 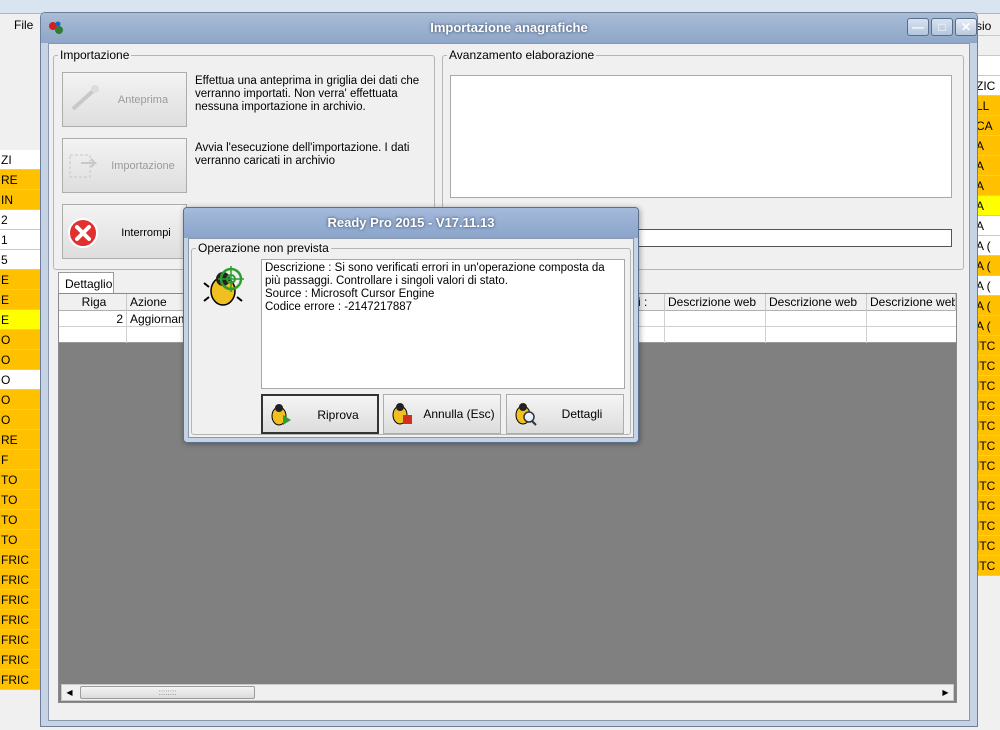 What do you see at coordinates (93, 319) in the screenshot?
I see `cell-riga: 2` at bounding box center [93, 319].